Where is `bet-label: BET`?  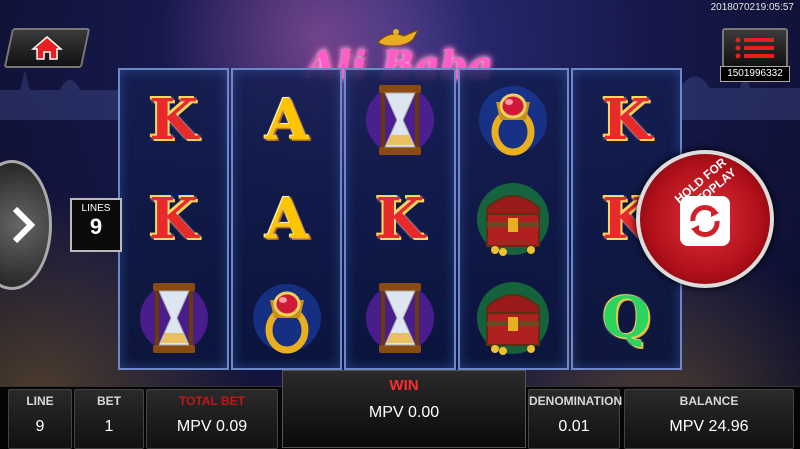 bet-label: BET is located at coordinates (109, 401).